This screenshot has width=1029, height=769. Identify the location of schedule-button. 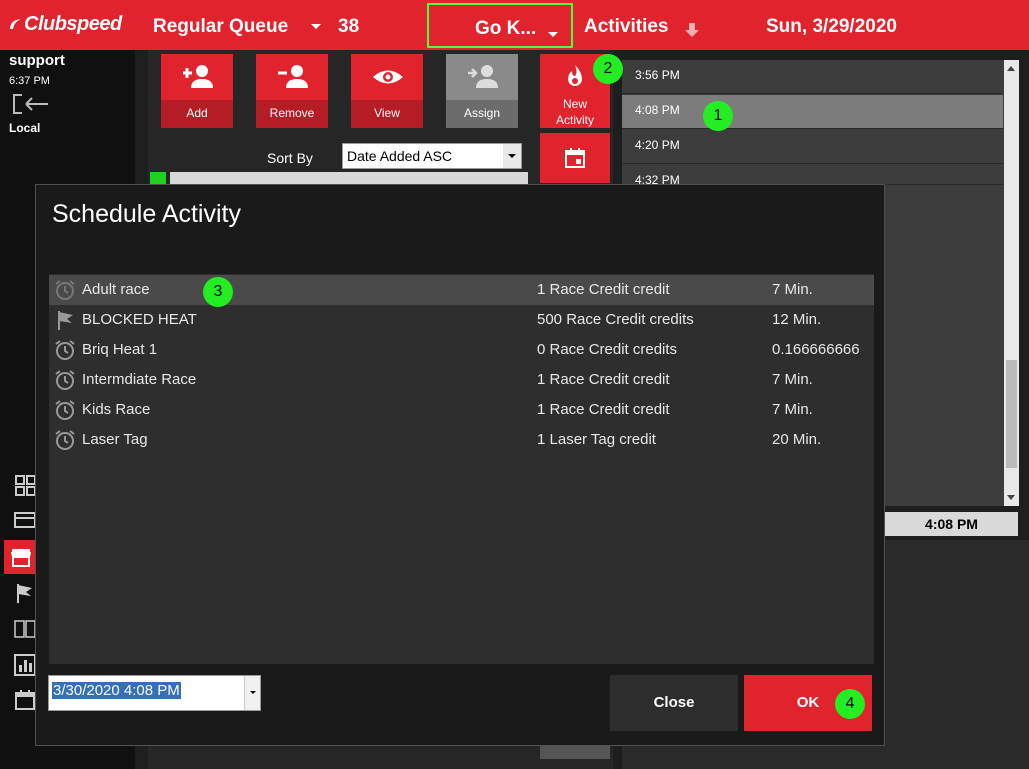
(575, 158).